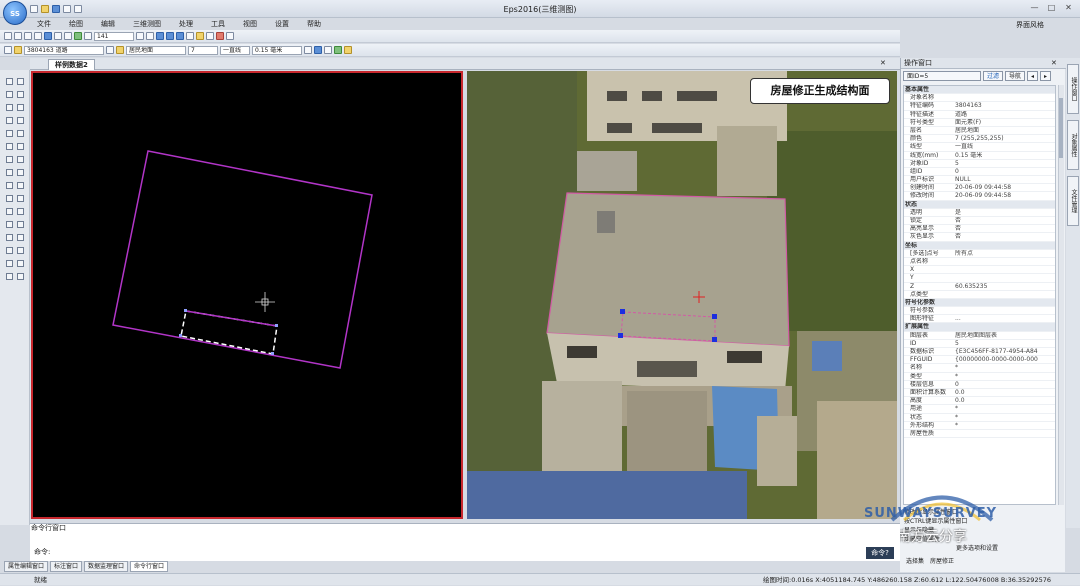  Describe the element at coordinates (979, 204) in the screenshot. I see `property-section: 状态` at that location.